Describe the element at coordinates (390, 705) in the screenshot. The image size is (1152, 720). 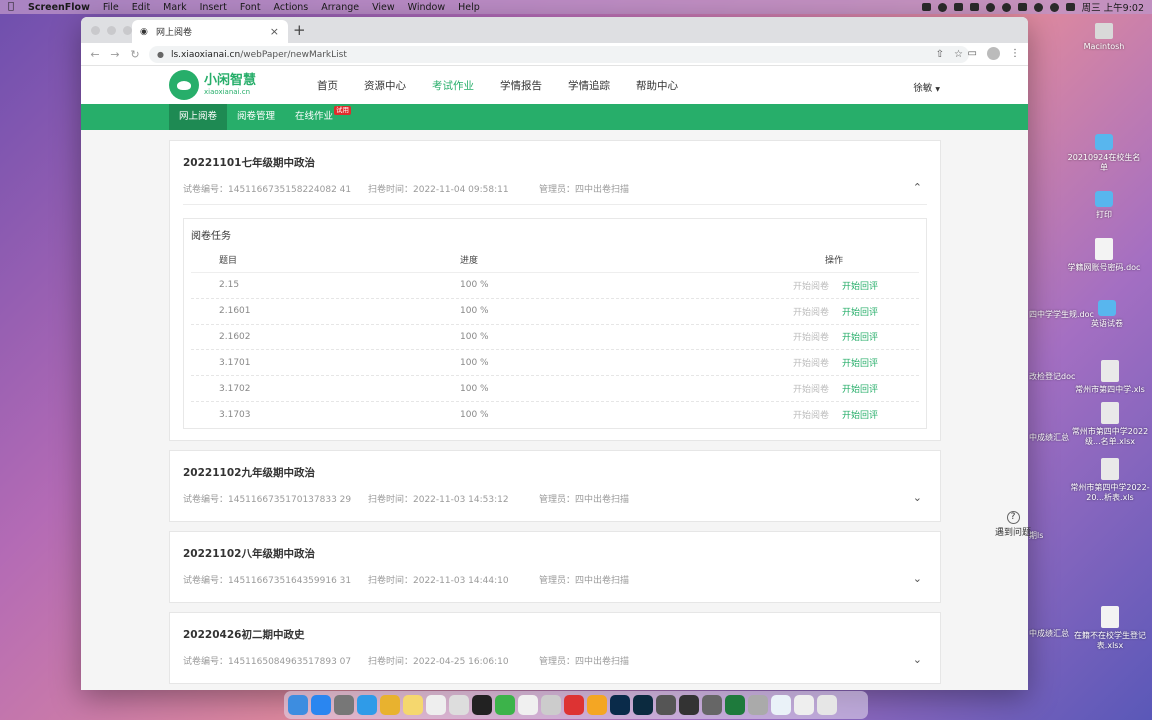
I see `chrome-icon` at that location.